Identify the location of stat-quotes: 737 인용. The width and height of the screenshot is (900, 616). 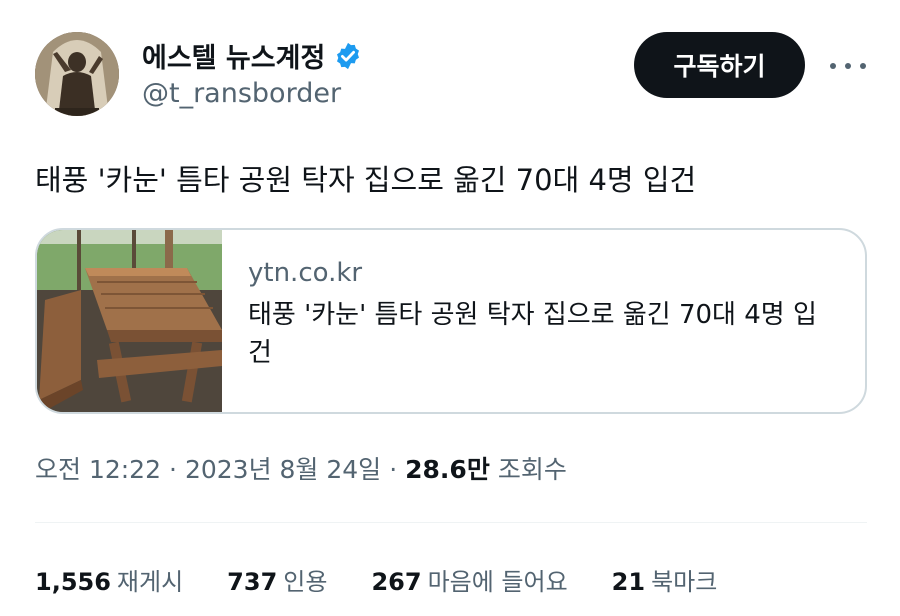
(277, 579).